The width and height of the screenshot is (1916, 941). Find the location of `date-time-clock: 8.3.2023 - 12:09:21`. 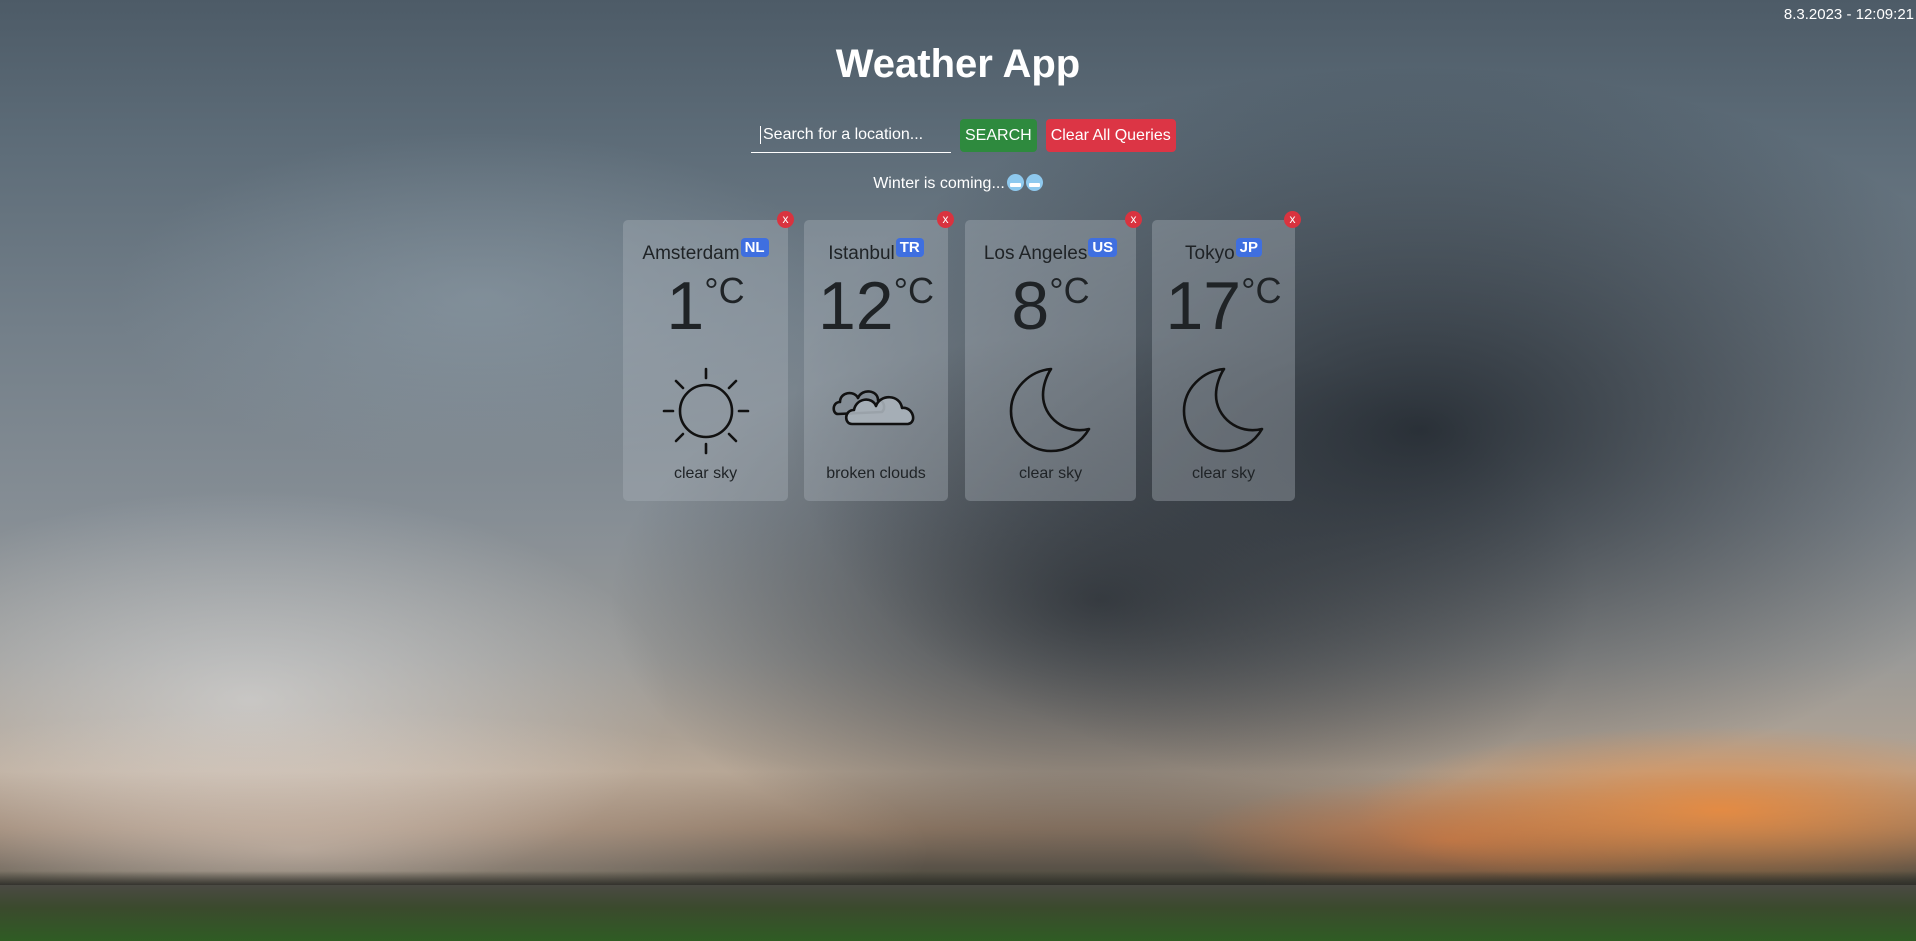

date-time-clock: 8.3.2023 - 12:09:21 is located at coordinates (1848, 14).